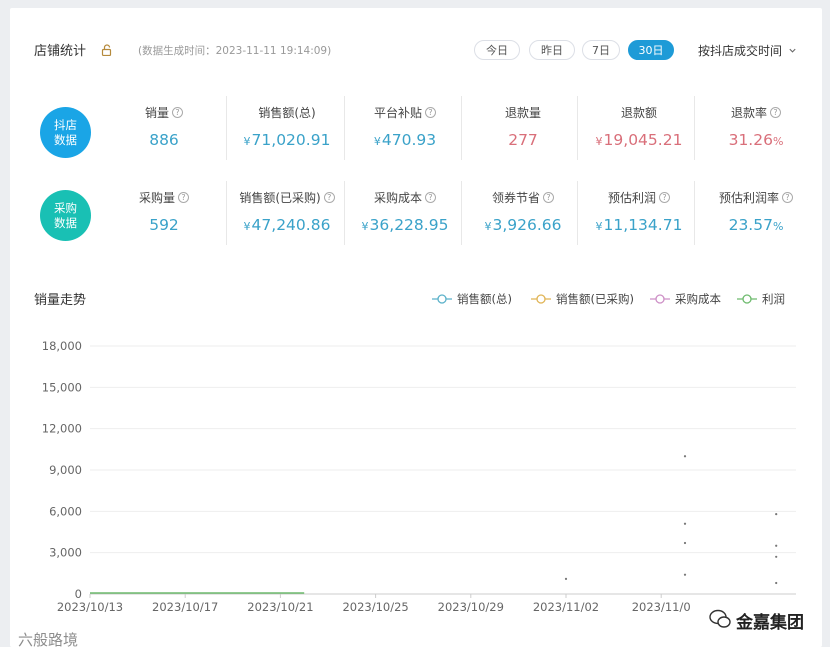 The height and width of the screenshot is (647, 830). What do you see at coordinates (65, 470) in the screenshot?
I see `y-tick-label: 9,000` at bounding box center [65, 470].